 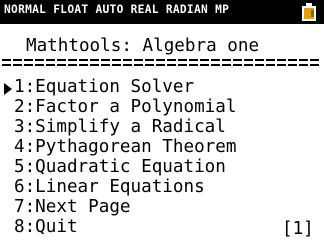 I want to click on title-separator, so click(x=161, y=62).